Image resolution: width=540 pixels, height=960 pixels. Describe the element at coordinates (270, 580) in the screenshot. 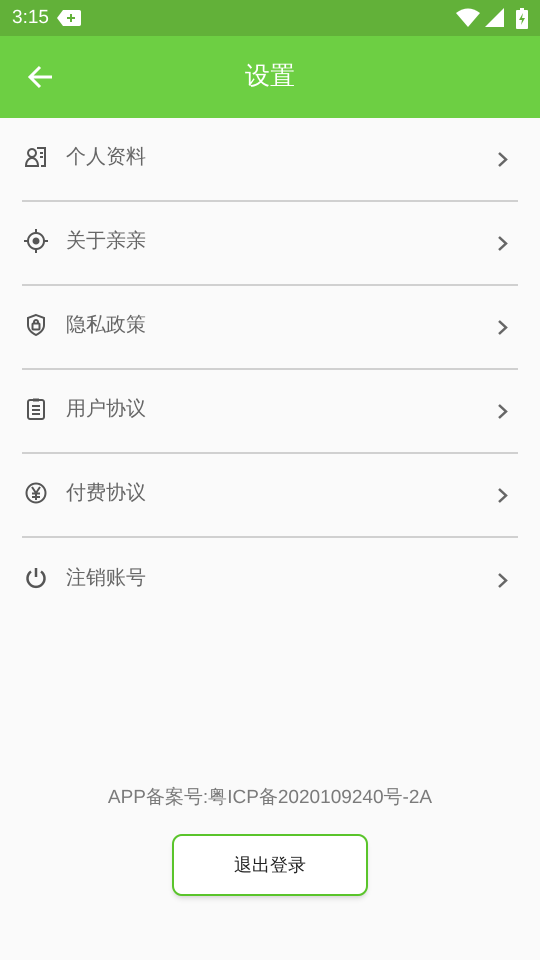

I see `settings-item: 注销账号` at that location.